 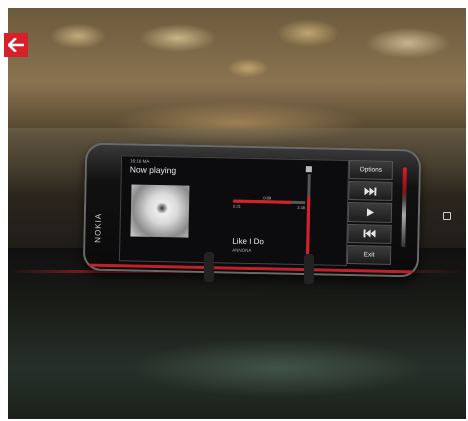 What do you see at coordinates (309, 269) in the screenshot?
I see `holder-clip-right` at bounding box center [309, 269].